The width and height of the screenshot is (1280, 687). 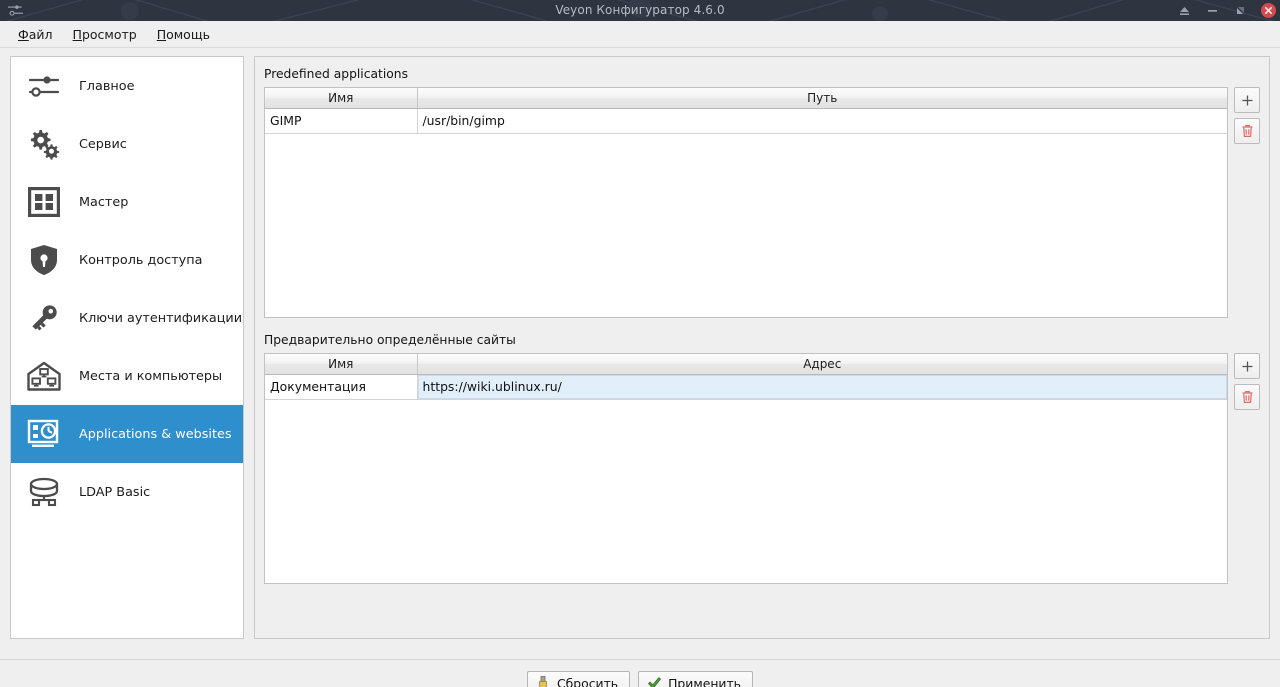 I want to click on menu-help-mnemonic: П, so click(x=161, y=34).